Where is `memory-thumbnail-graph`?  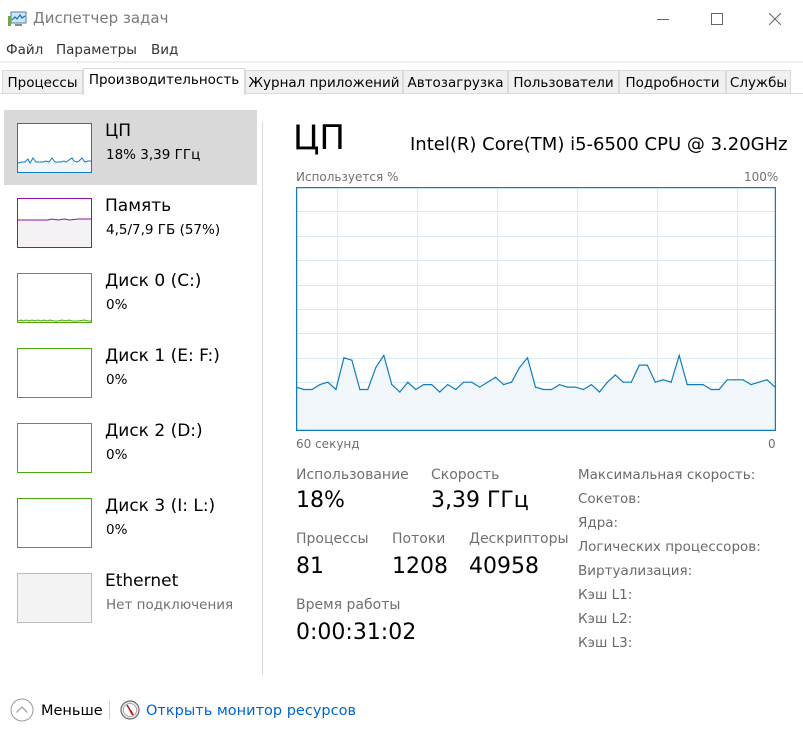 memory-thumbnail-graph is located at coordinates (54, 223).